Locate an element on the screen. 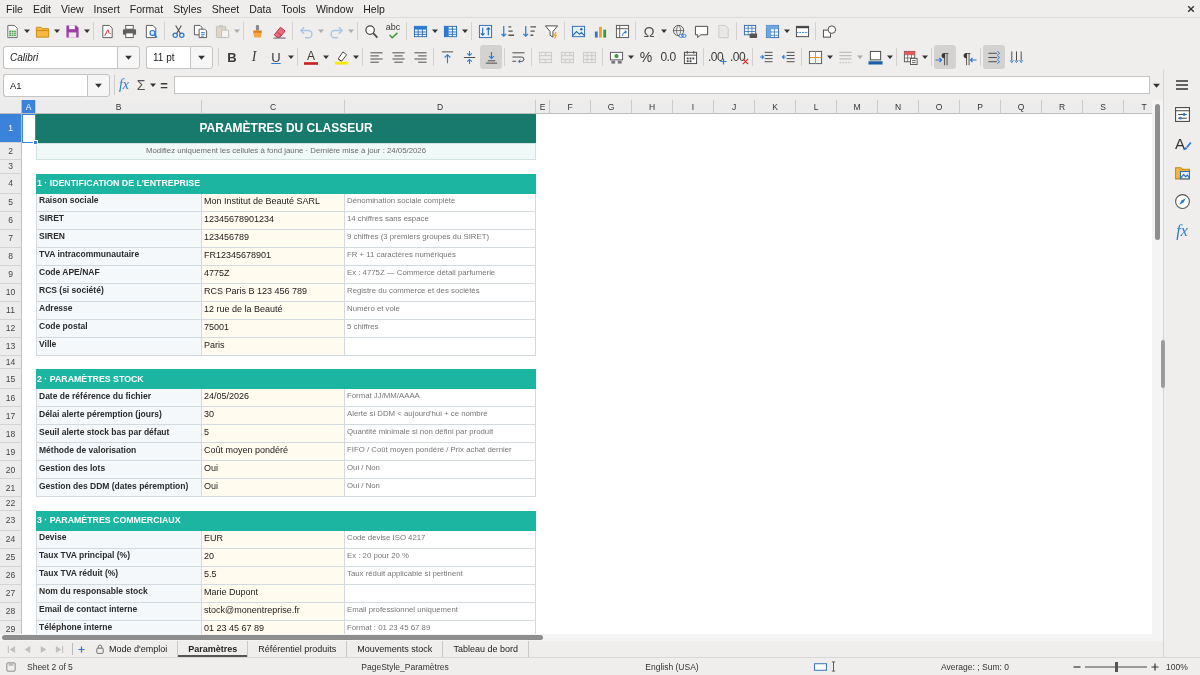 The image size is (1200, 675). column-header: H is located at coordinates (652, 107).